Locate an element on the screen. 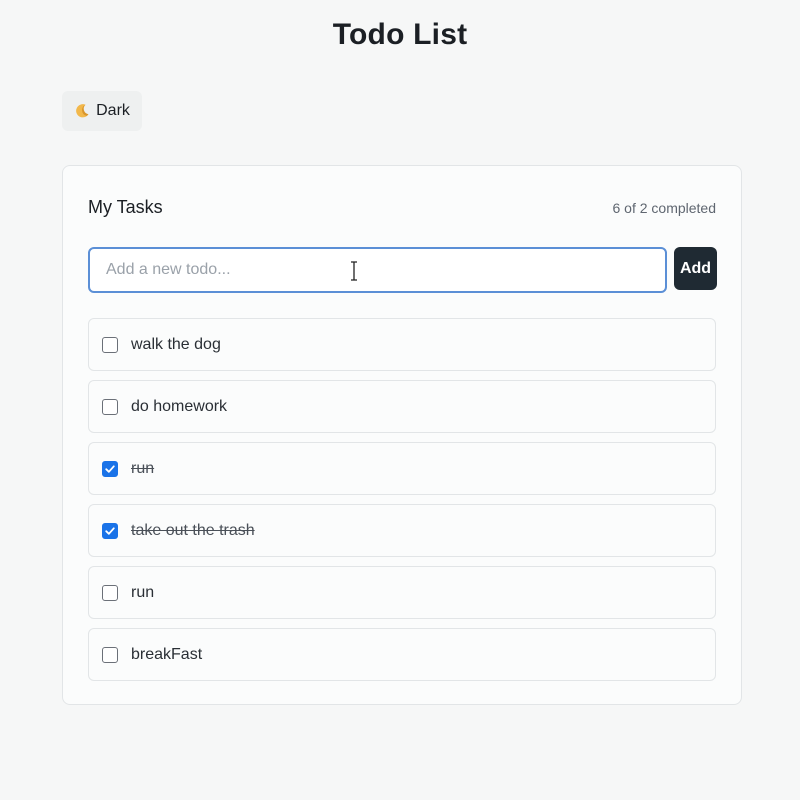 The image size is (800, 800). todo-item: walk the dog is located at coordinates (402, 344).